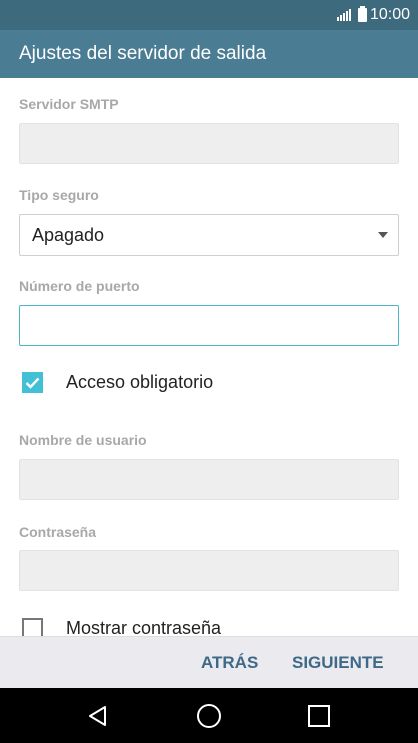 The height and width of the screenshot is (743, 418). Describe the element at coordinates (209, 325) in the screenshot. I see `port-number-input` at that location.